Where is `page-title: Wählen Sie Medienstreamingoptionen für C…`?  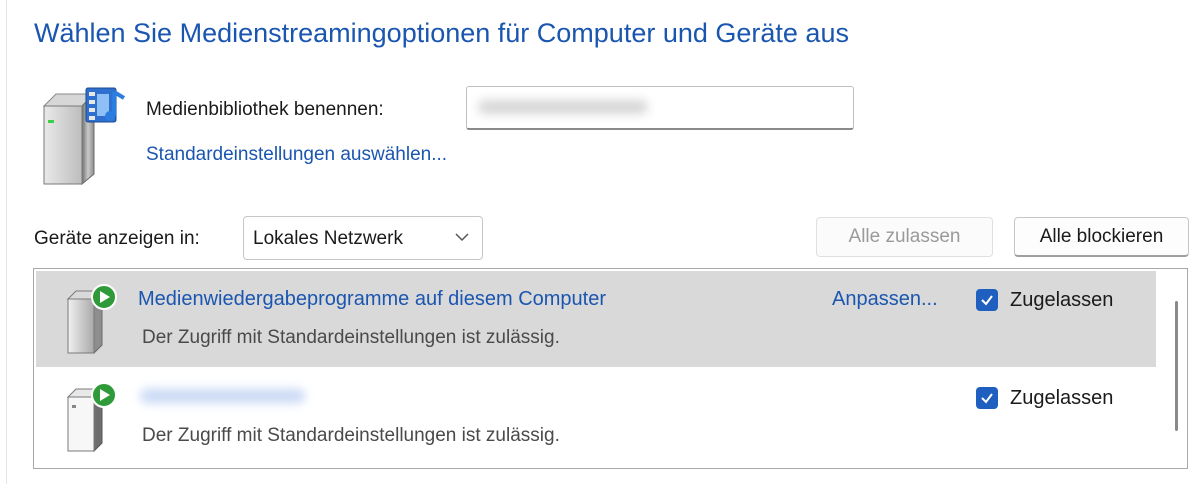
page-title: Wählen Sie Medienstreamingoptionen für C… is located at coordinates (441, 33).